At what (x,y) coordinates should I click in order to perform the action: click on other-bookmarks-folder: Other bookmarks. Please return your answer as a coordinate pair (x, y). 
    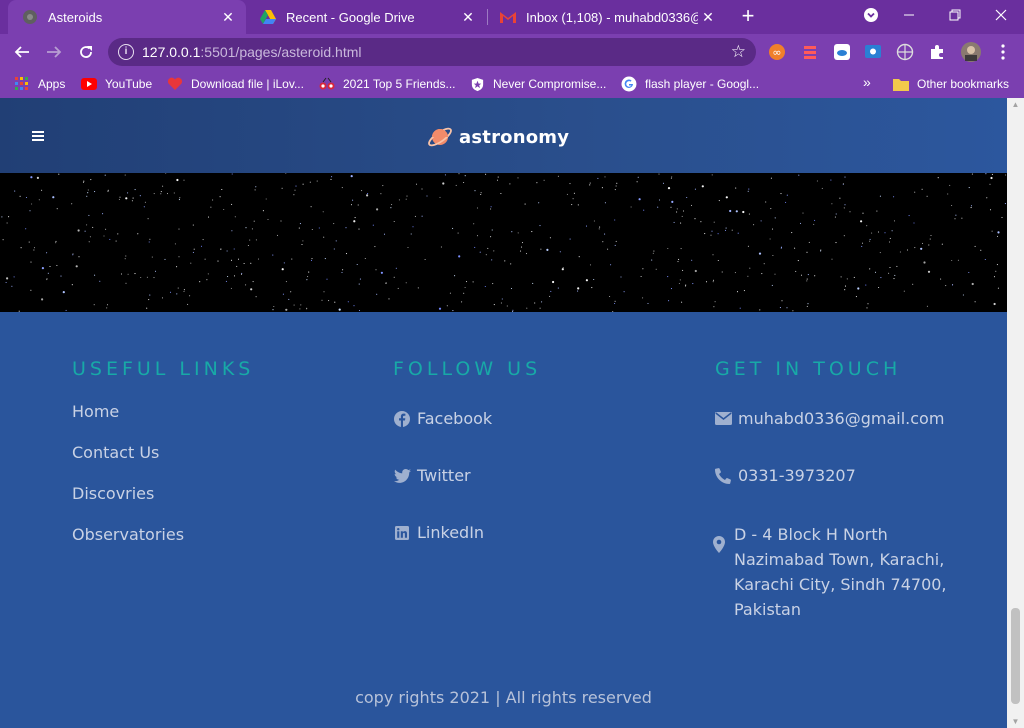
    Looking at the image, I should click on (951, 84).